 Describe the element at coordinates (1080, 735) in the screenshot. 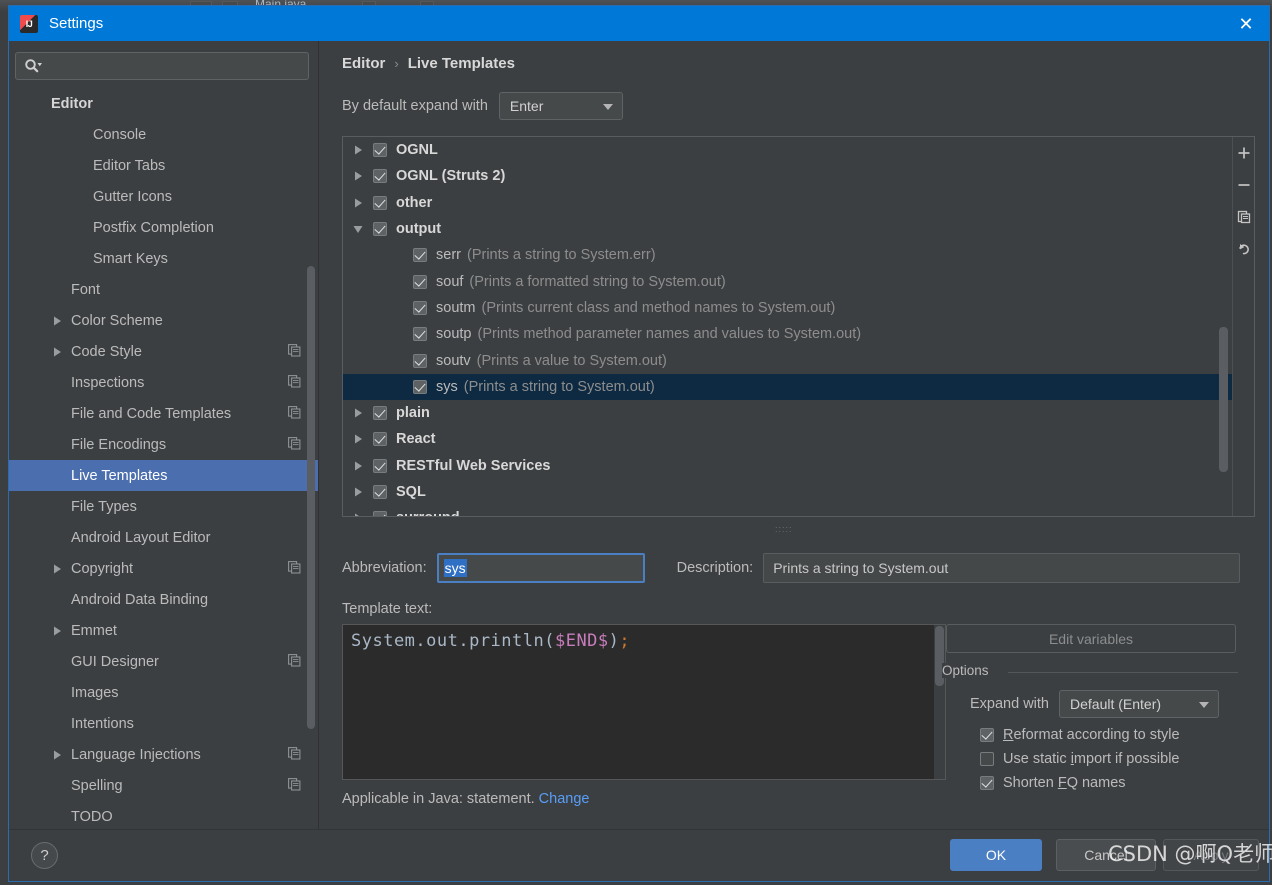

I see `option-checkbox-row: Reformat according to style` at that location.